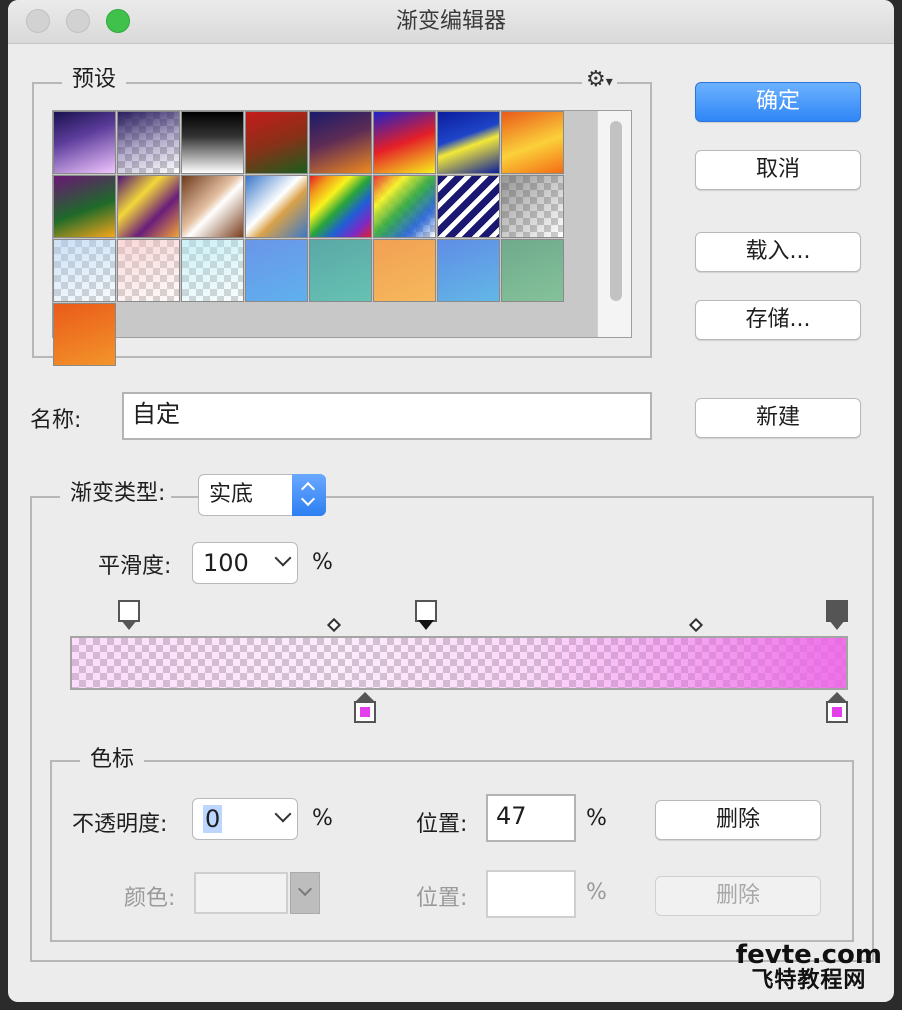 The image size is (902, 1010). Describe the element at coordinates (262, 495) in the screenshot. I see `gradient-type-select: 实底` at that location.